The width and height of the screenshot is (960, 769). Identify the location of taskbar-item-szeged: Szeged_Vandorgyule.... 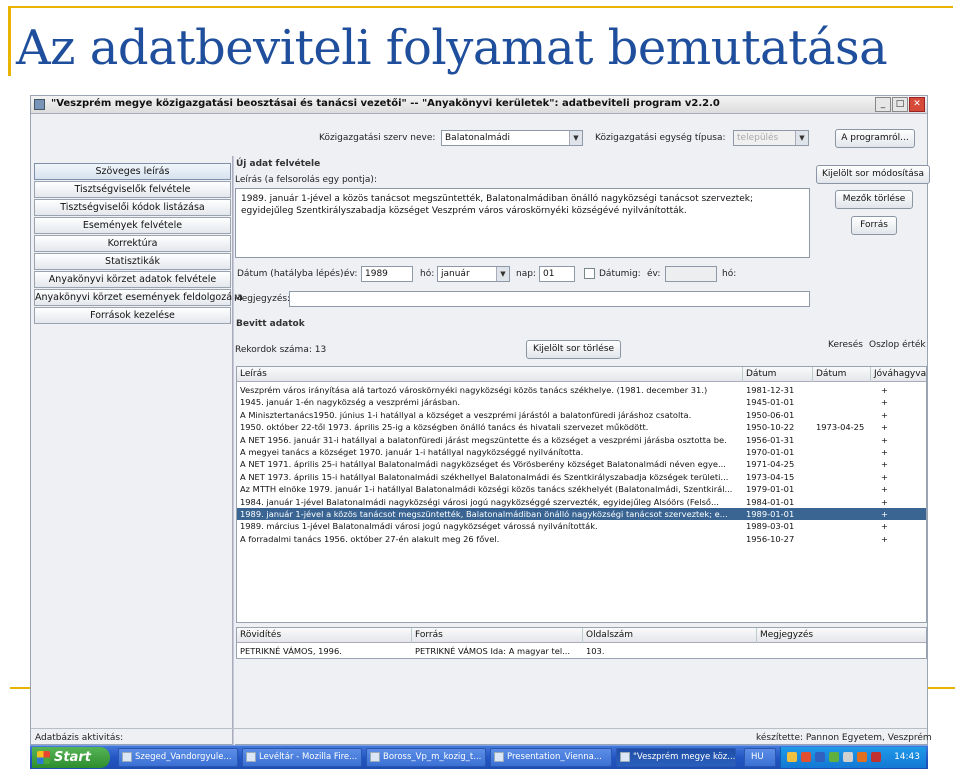
(178, 757).